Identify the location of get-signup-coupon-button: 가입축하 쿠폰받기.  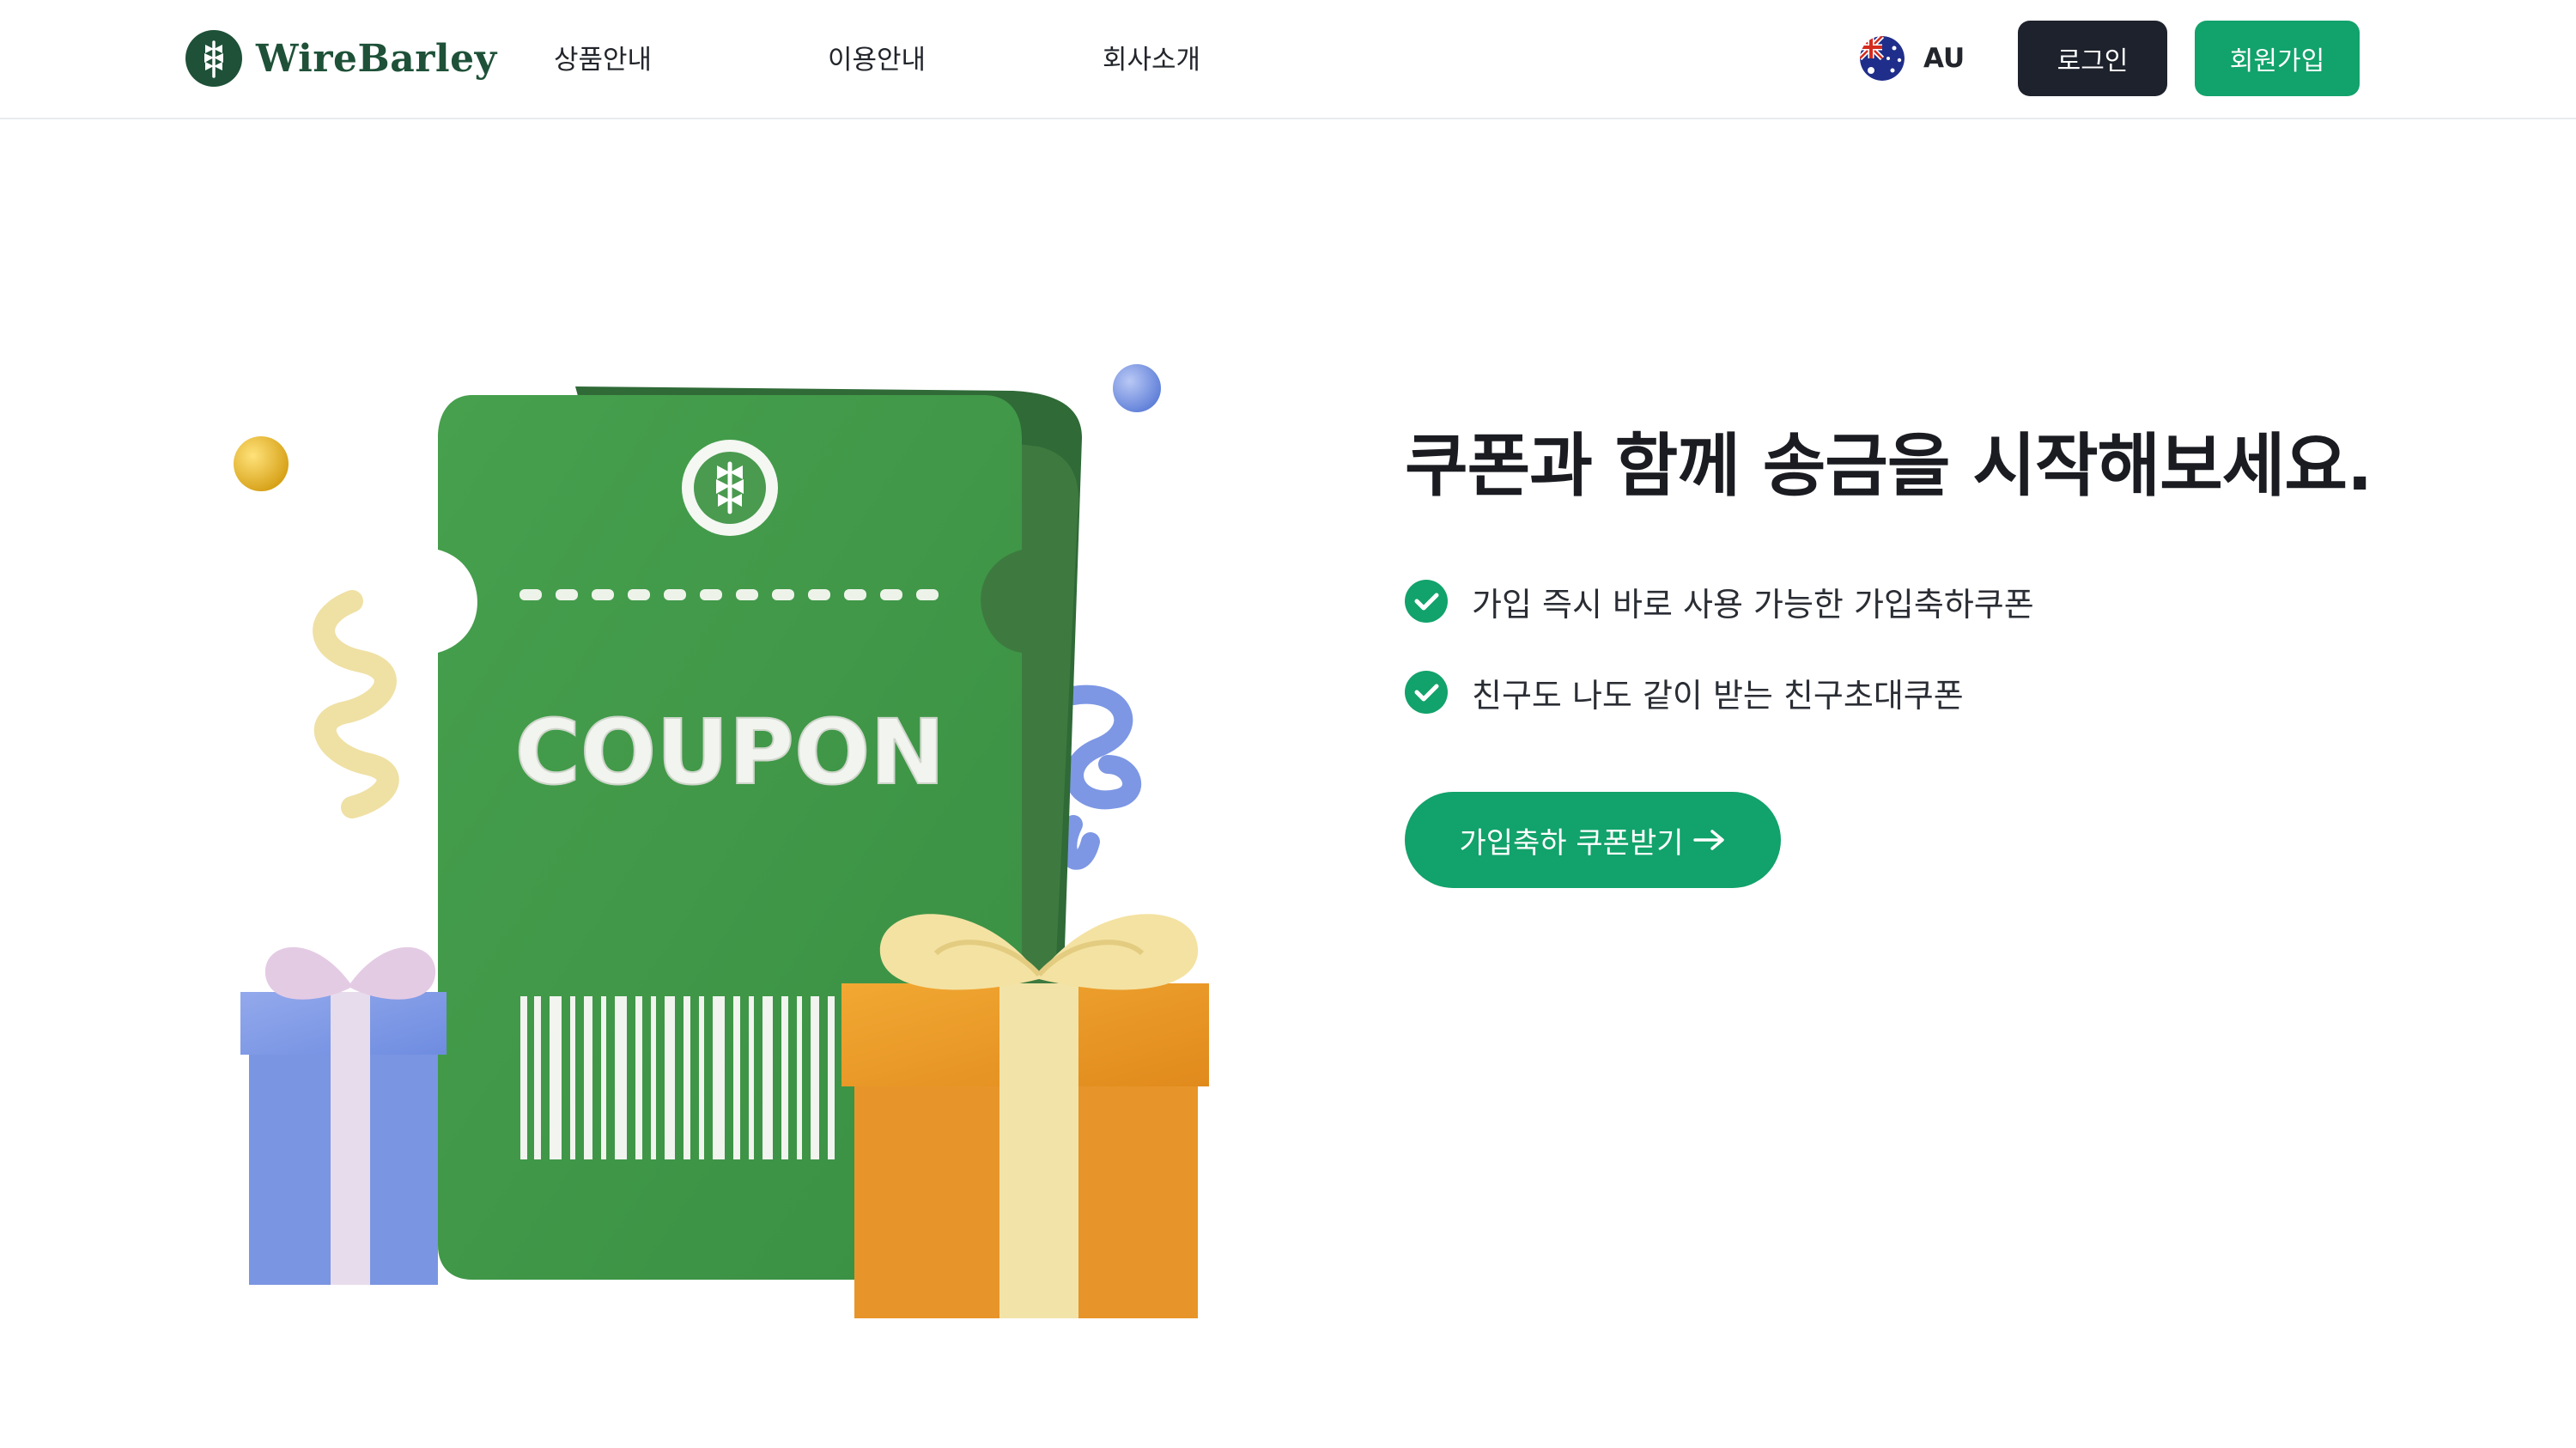
(1593, 840).